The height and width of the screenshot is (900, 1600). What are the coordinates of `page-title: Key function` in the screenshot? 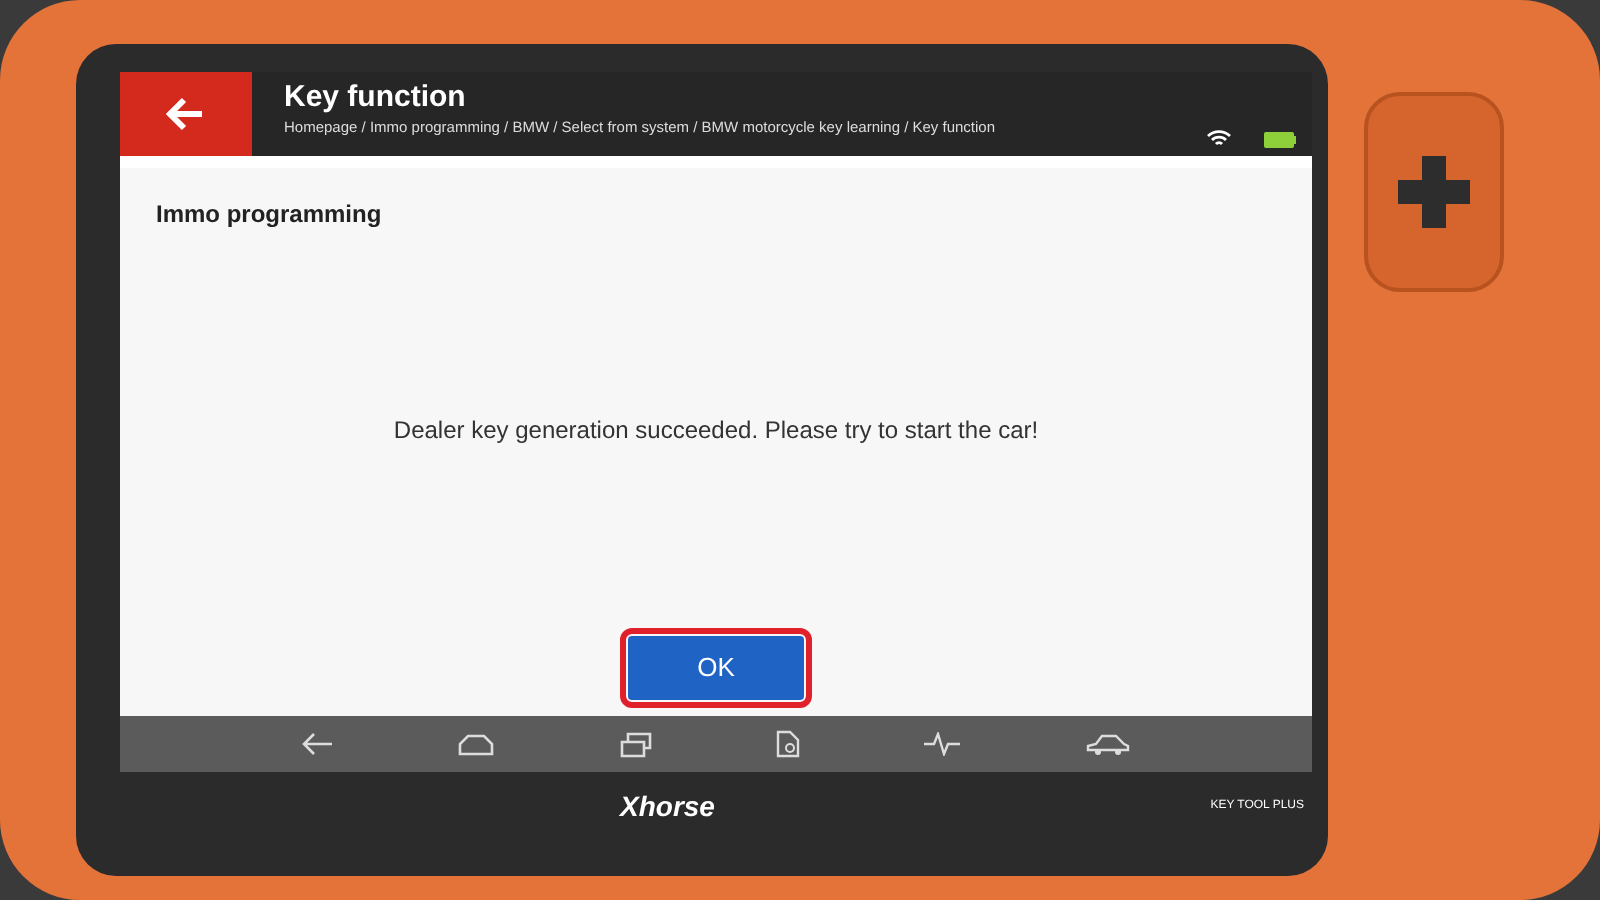 It's located at (376, 98).